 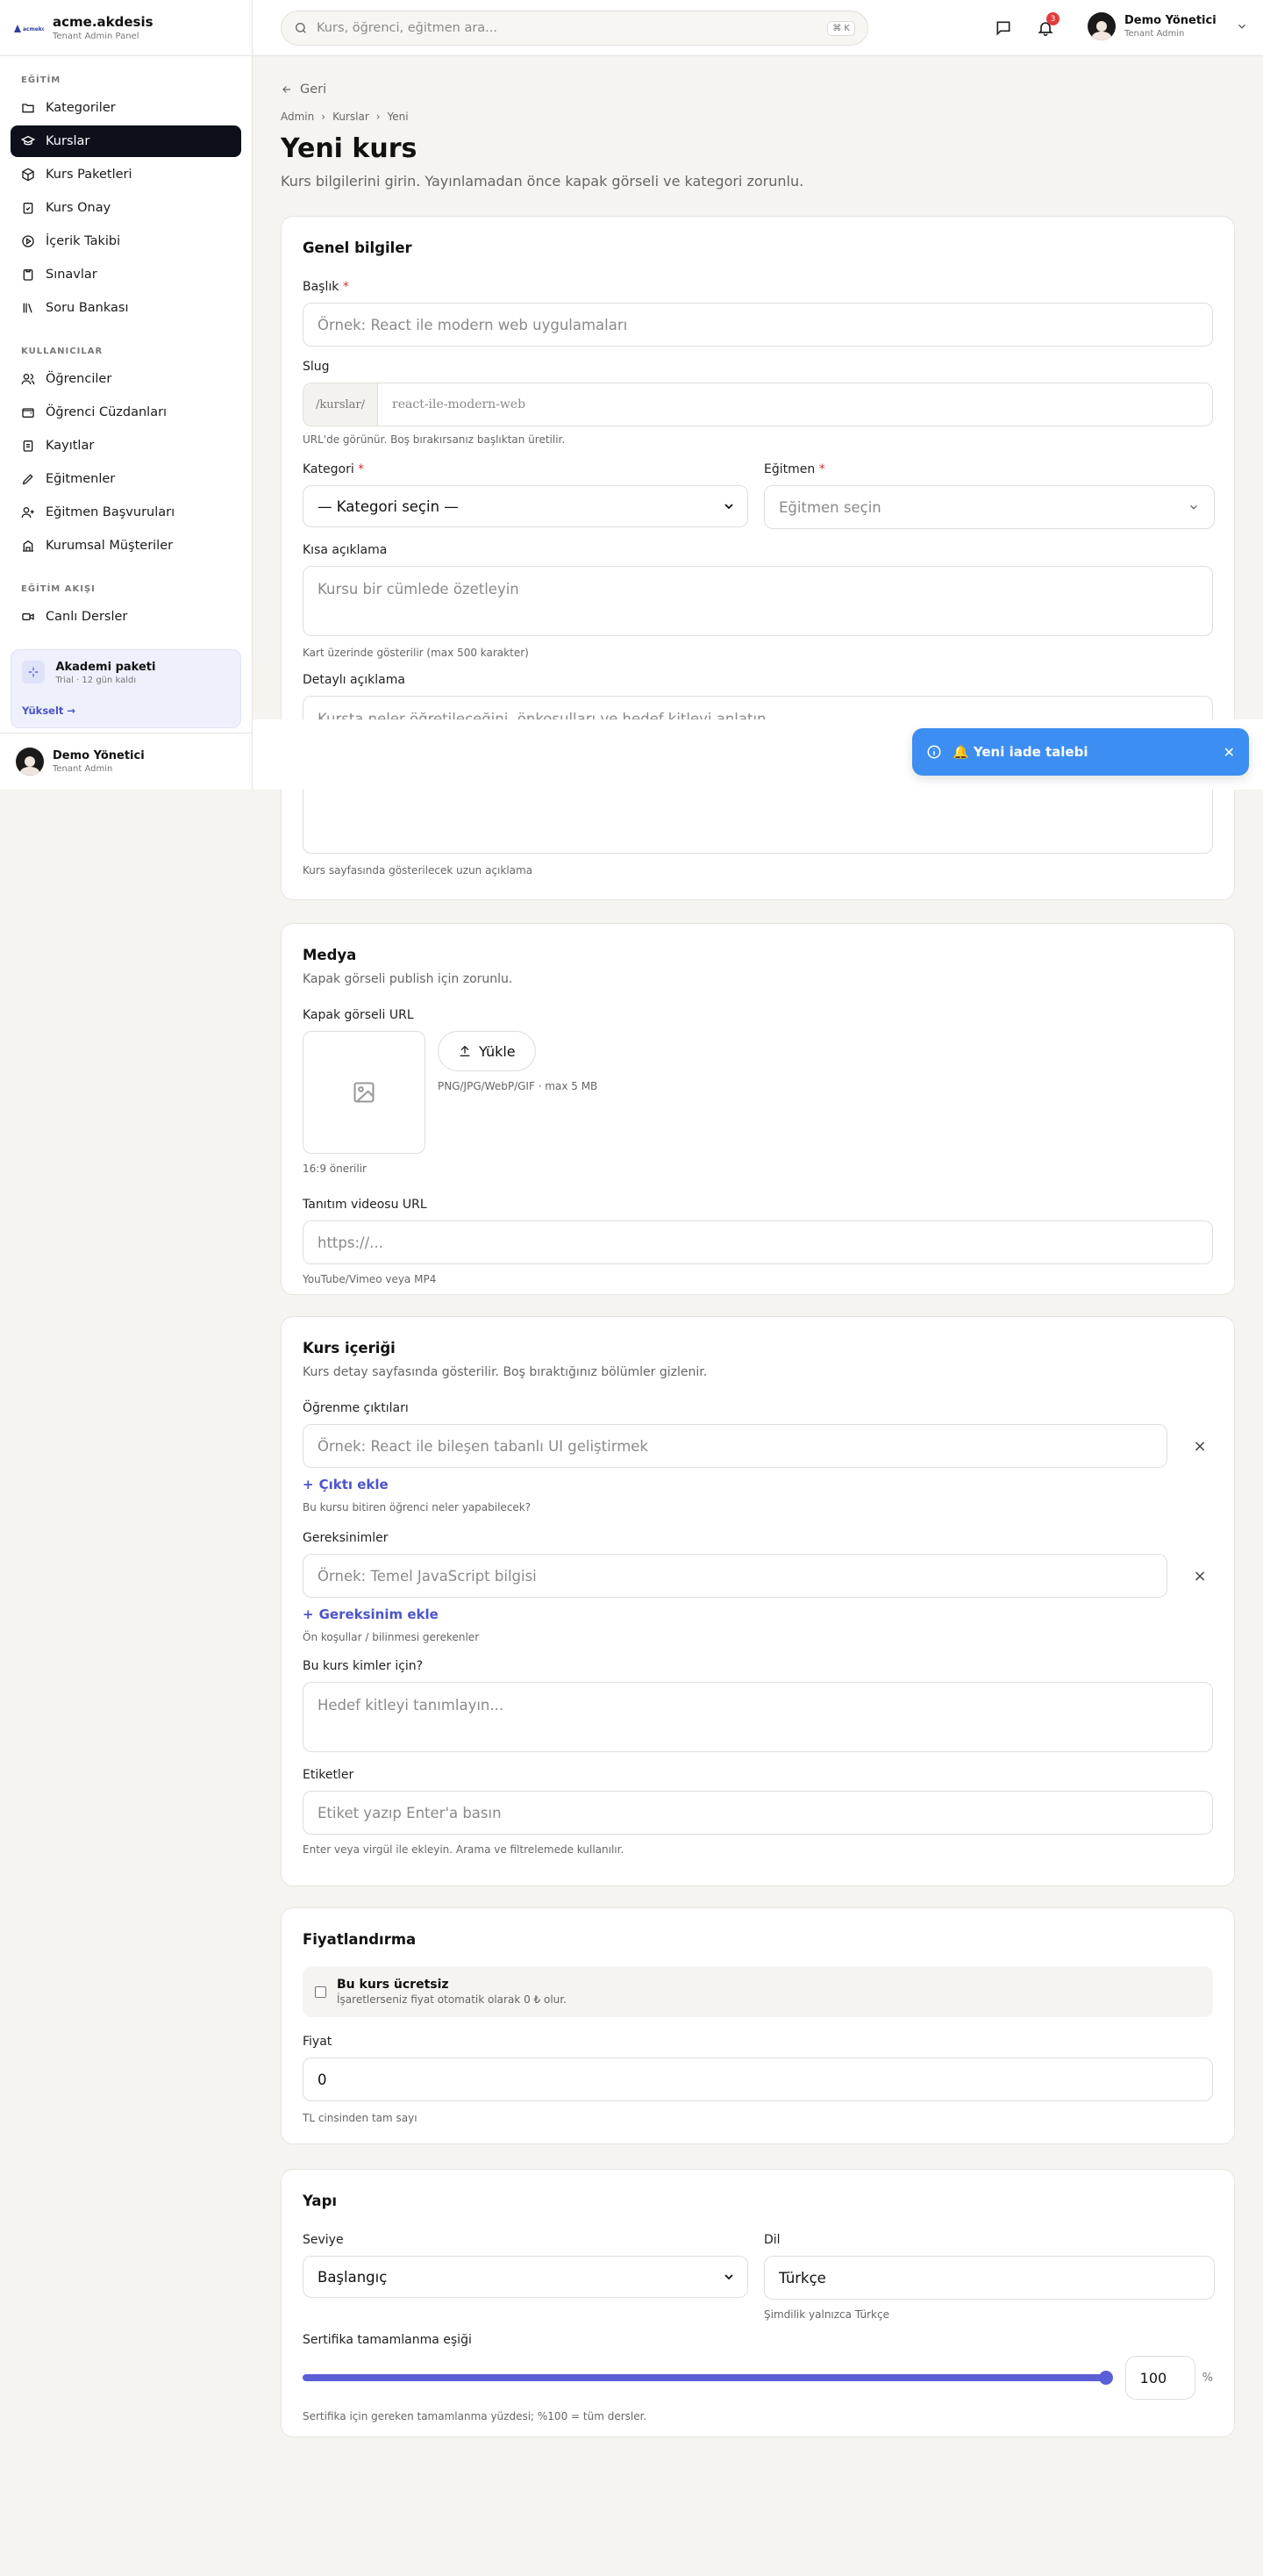 What do you see at coordinates (525, 506) in the screenshot?
I see `category-select: — Kategori seçin —` at bounding box center [525, 506].